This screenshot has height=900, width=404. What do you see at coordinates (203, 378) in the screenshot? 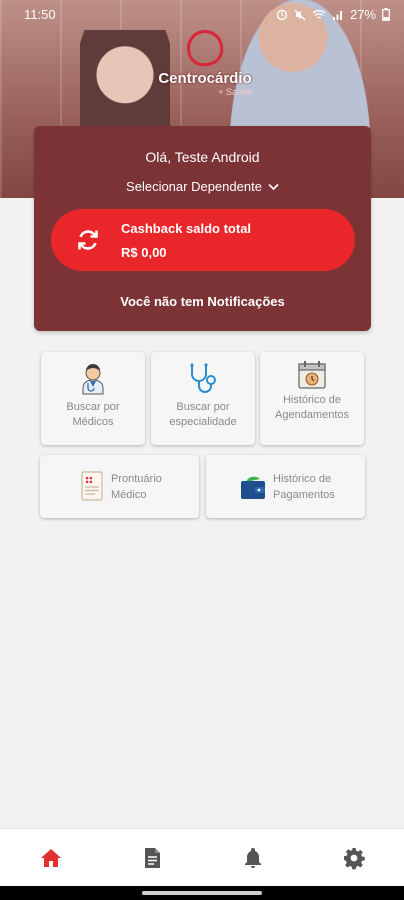
I see `stethoscope-icon` at bounding box center [203, 378].